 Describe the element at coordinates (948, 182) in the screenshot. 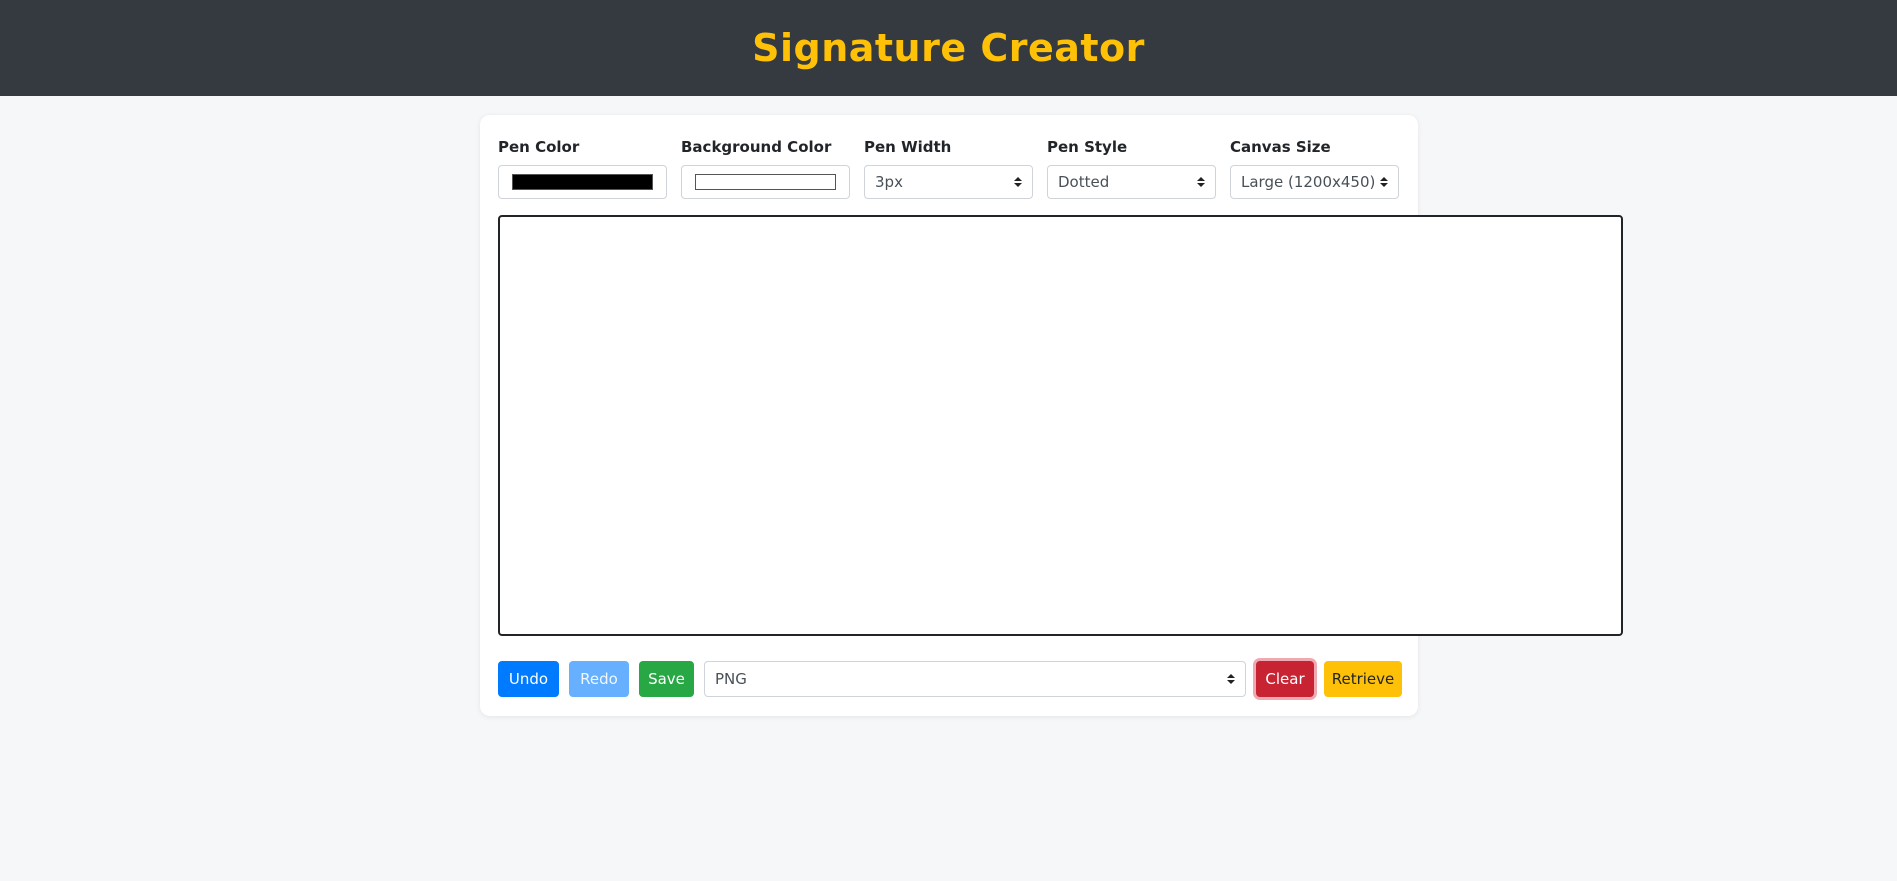

I see `pen-width-select: 3px` at that location.